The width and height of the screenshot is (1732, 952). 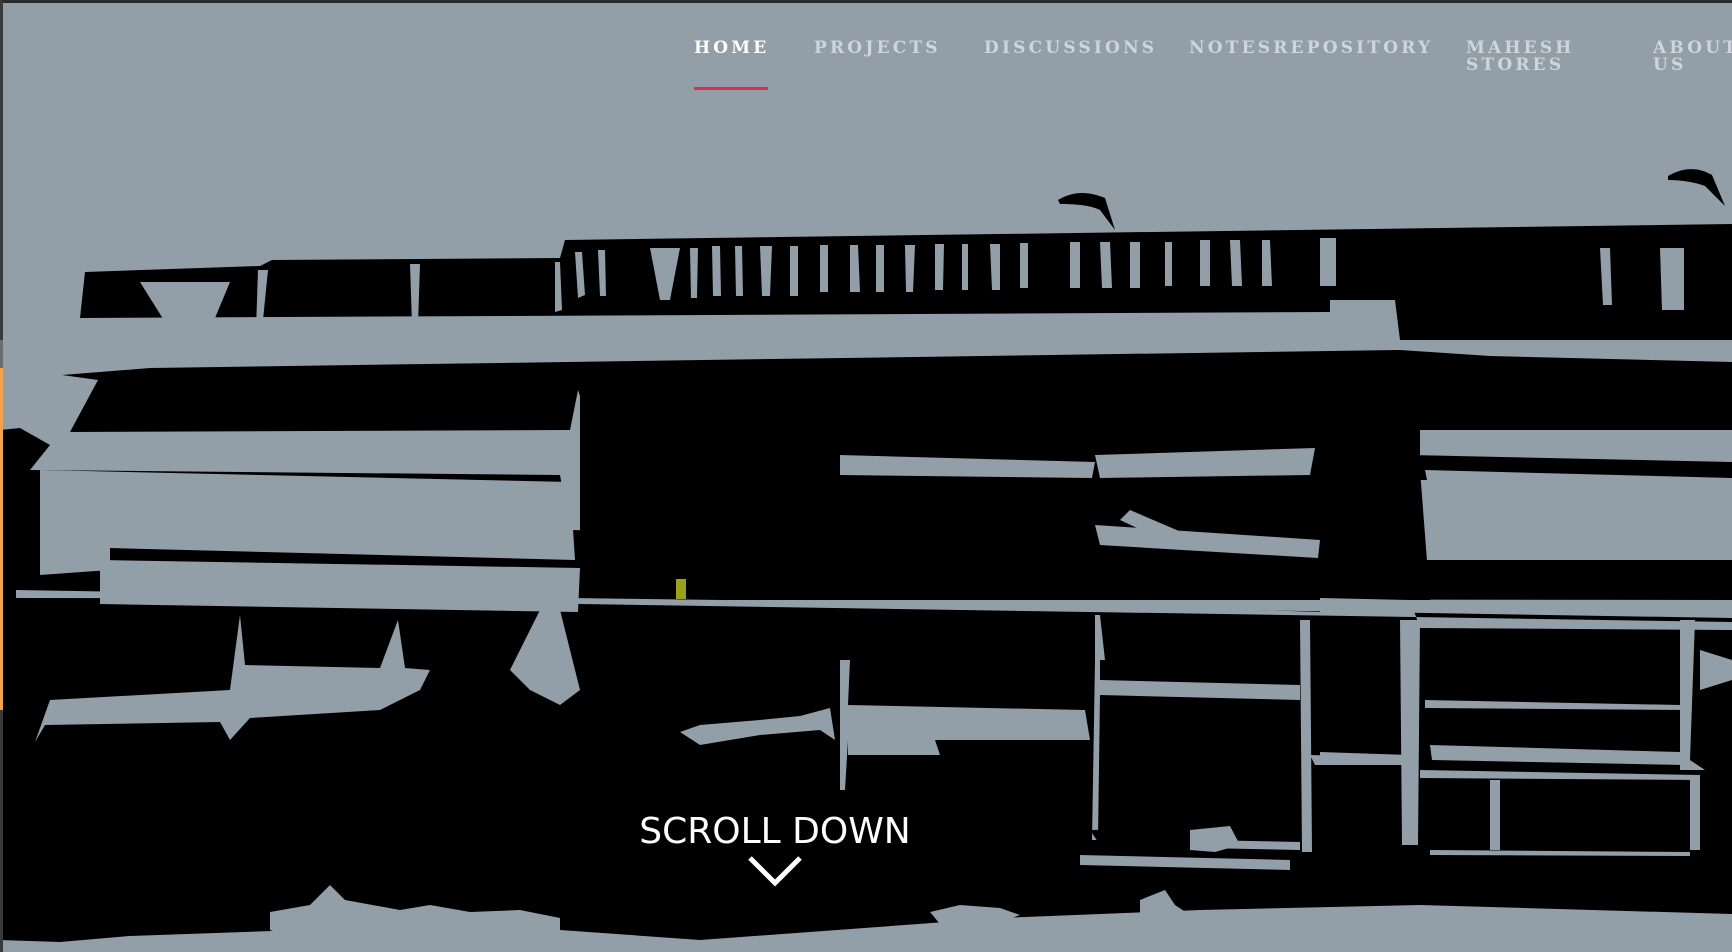 I want to click on nav-item-label: DISCUSSIONS, so click(x=1071, y=48).